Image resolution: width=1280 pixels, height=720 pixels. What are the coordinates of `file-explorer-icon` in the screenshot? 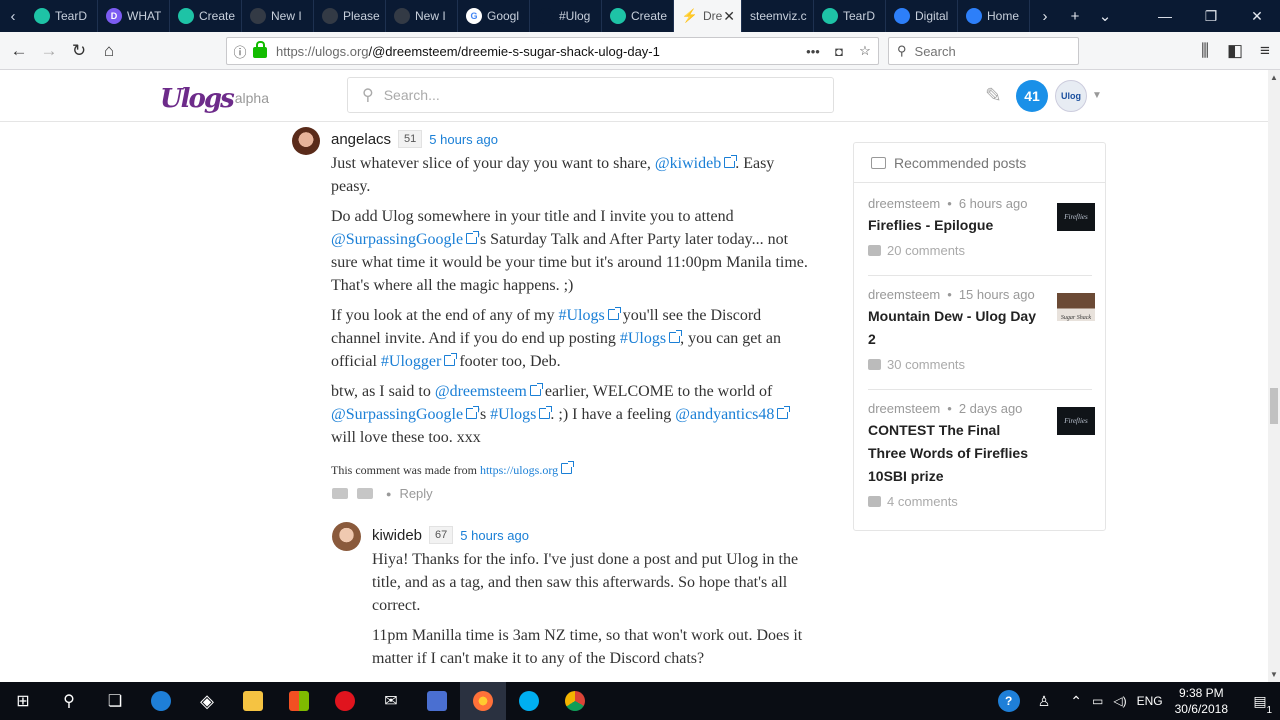 It's located at (253, 701).